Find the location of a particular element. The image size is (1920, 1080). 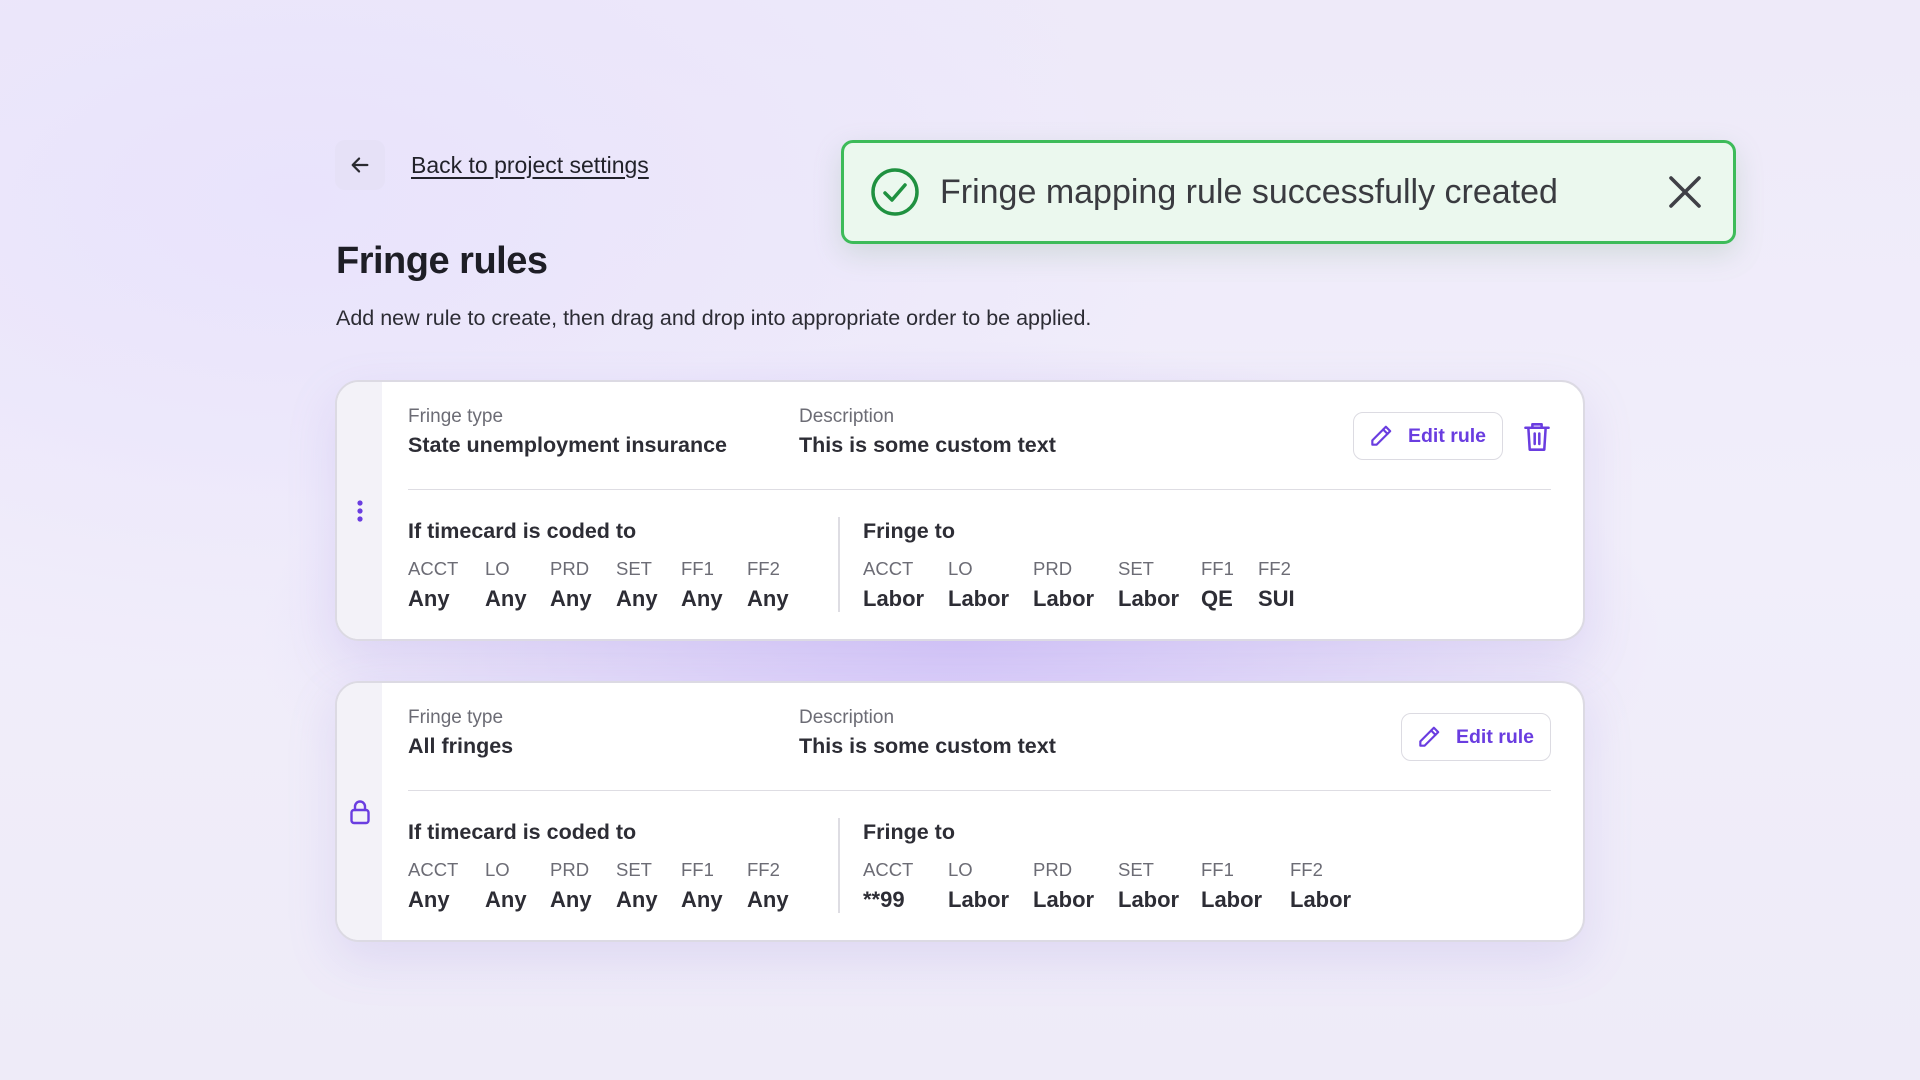

success-toast: Fringe mapping rule successfully created is located at coordinates (1288, 192).